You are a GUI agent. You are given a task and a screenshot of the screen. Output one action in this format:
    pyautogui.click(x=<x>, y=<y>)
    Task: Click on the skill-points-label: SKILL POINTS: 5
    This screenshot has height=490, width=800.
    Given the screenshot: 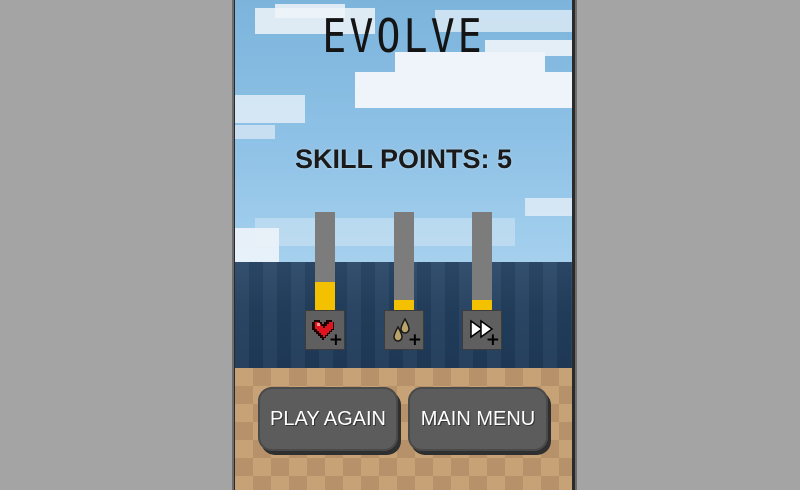 What is the action you would take?
    pyautogui.click(x=403, y=159)
    